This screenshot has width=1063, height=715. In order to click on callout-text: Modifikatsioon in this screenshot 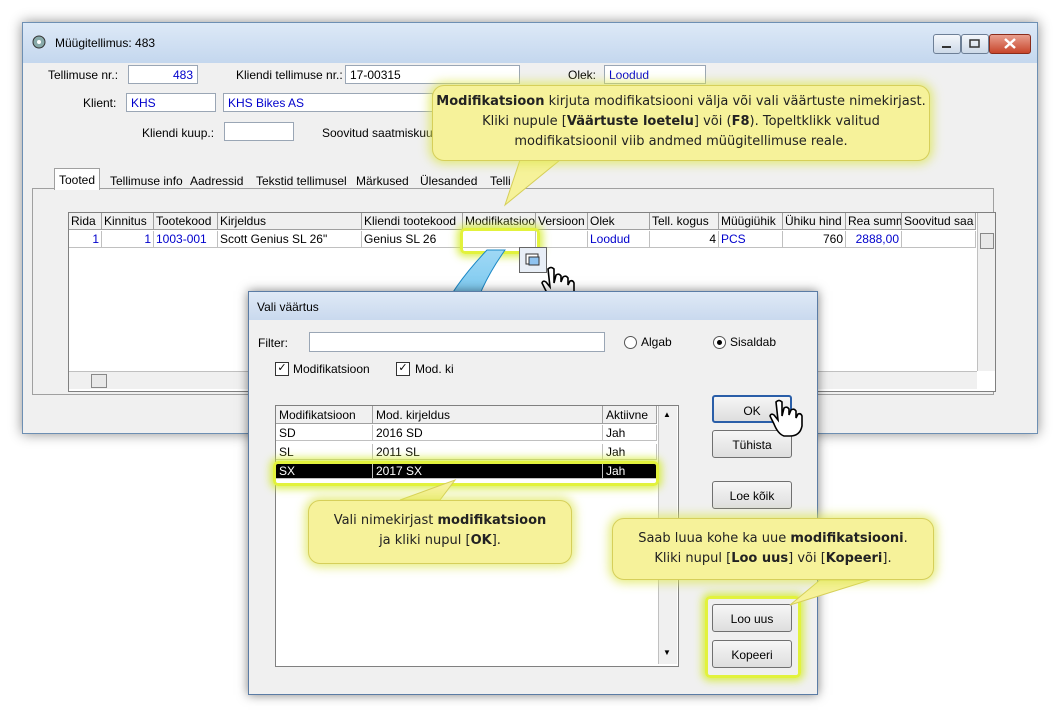, I will do `click(490, 101)`.